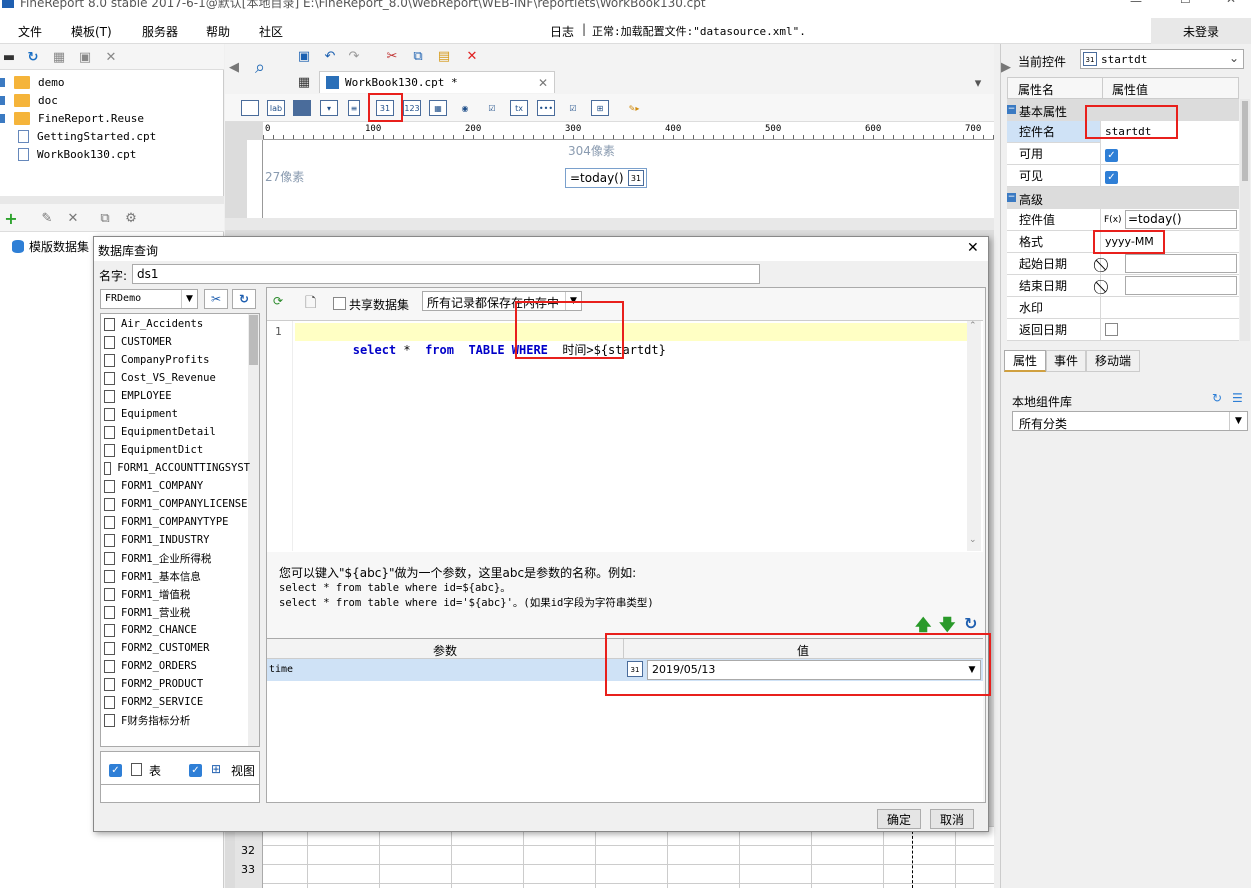 This screenshot has height=888, width=1251. I want to click on ok-button: 确定, so click(899, 819).